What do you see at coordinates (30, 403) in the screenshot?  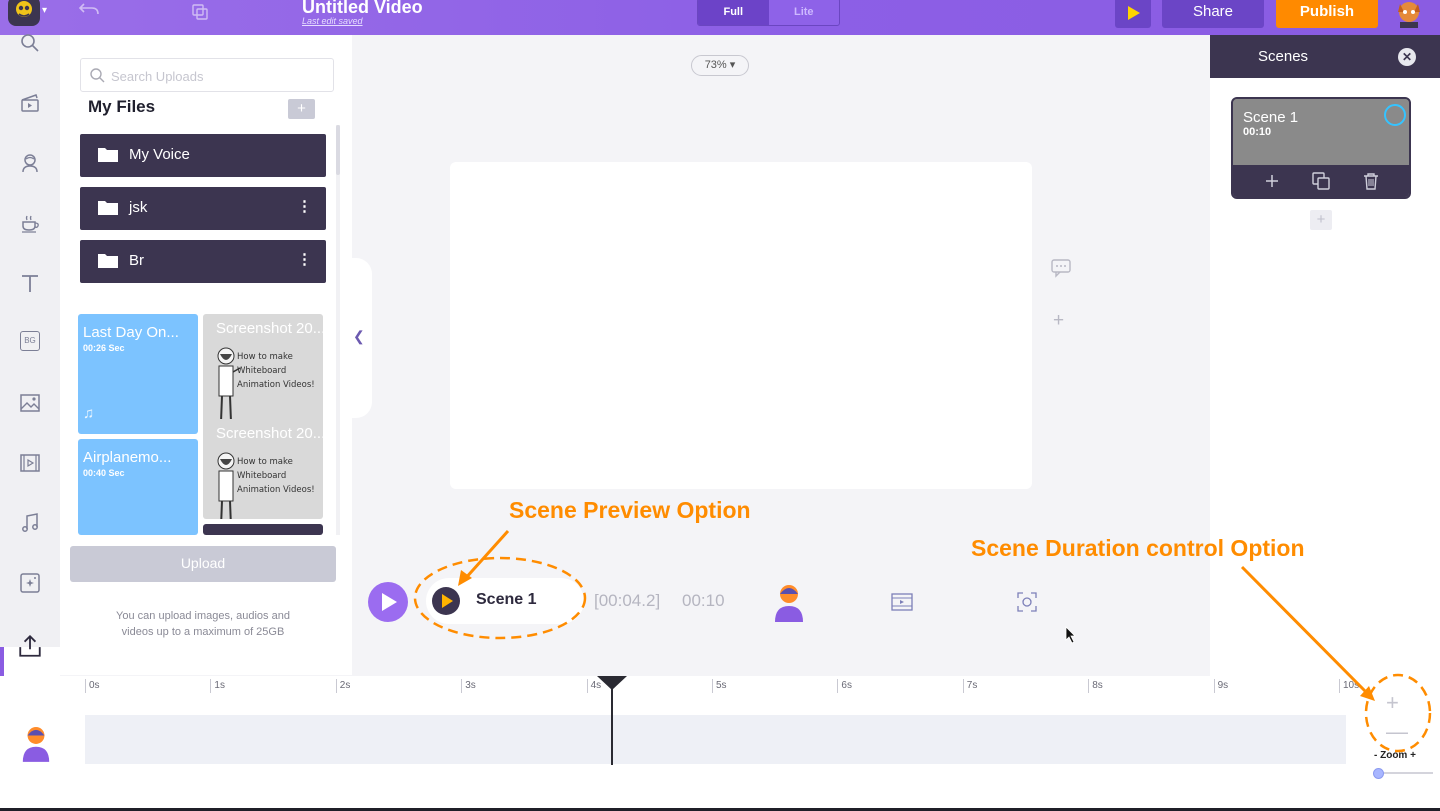 I see `image-icon` at bounding box center [30, 403].